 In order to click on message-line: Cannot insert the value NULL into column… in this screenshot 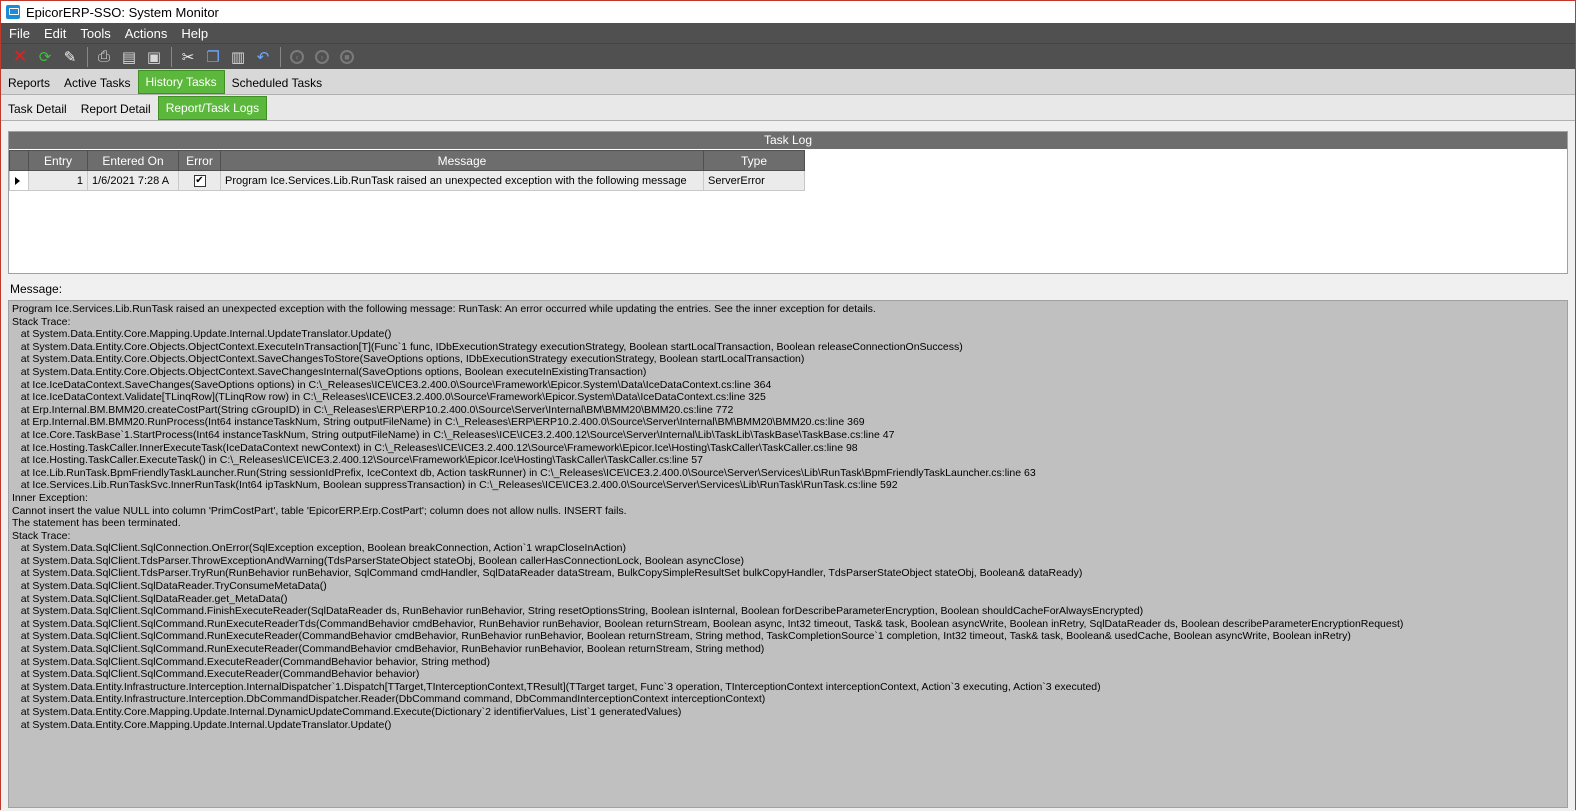, I will do `click(319, 510)`.